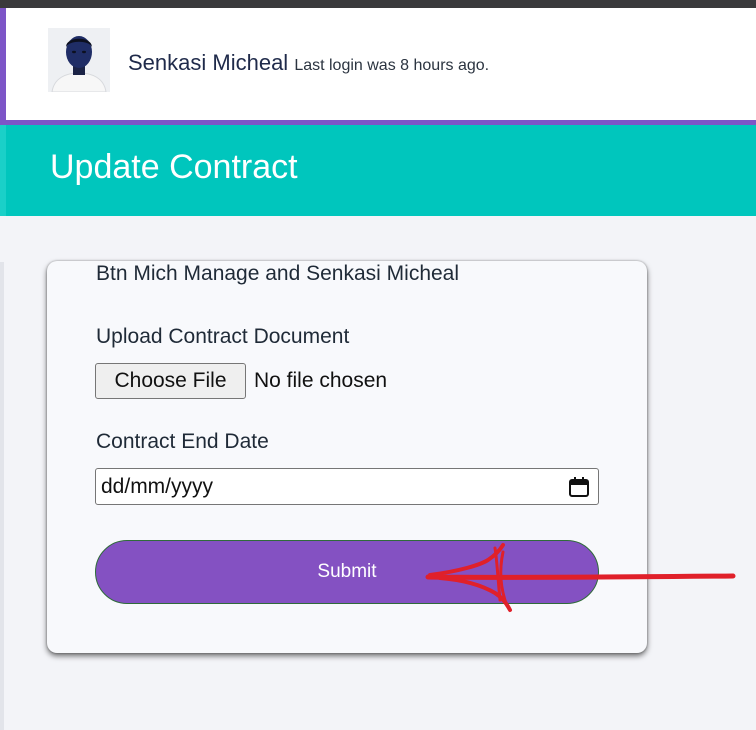 Image resolution: width=756 pixels, height=730 pixels. I want to click on no-file-text: No file chosen, so click(321, 380).